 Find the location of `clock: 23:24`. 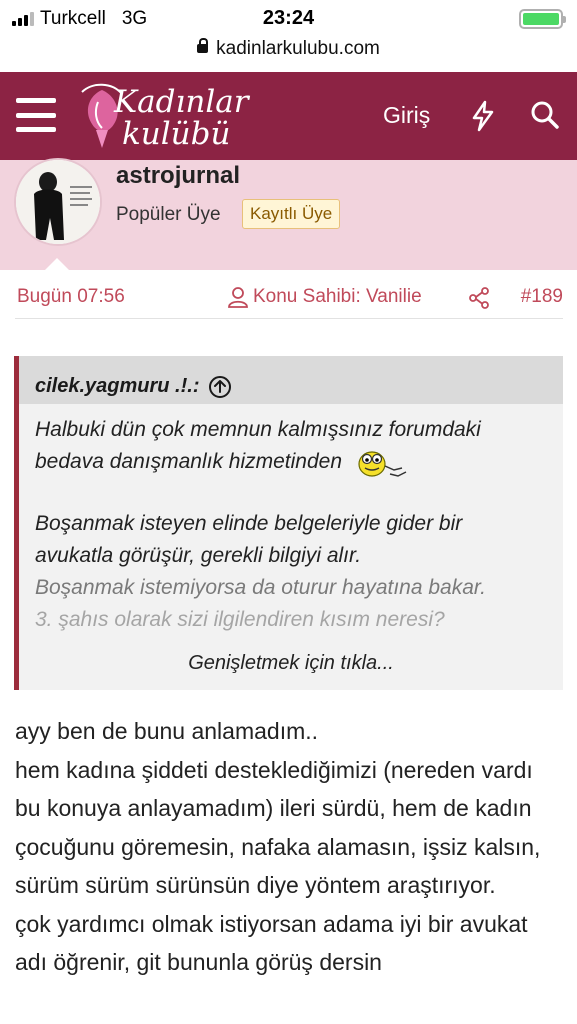

clock: 23:24 is located at coordinates (288, 18).